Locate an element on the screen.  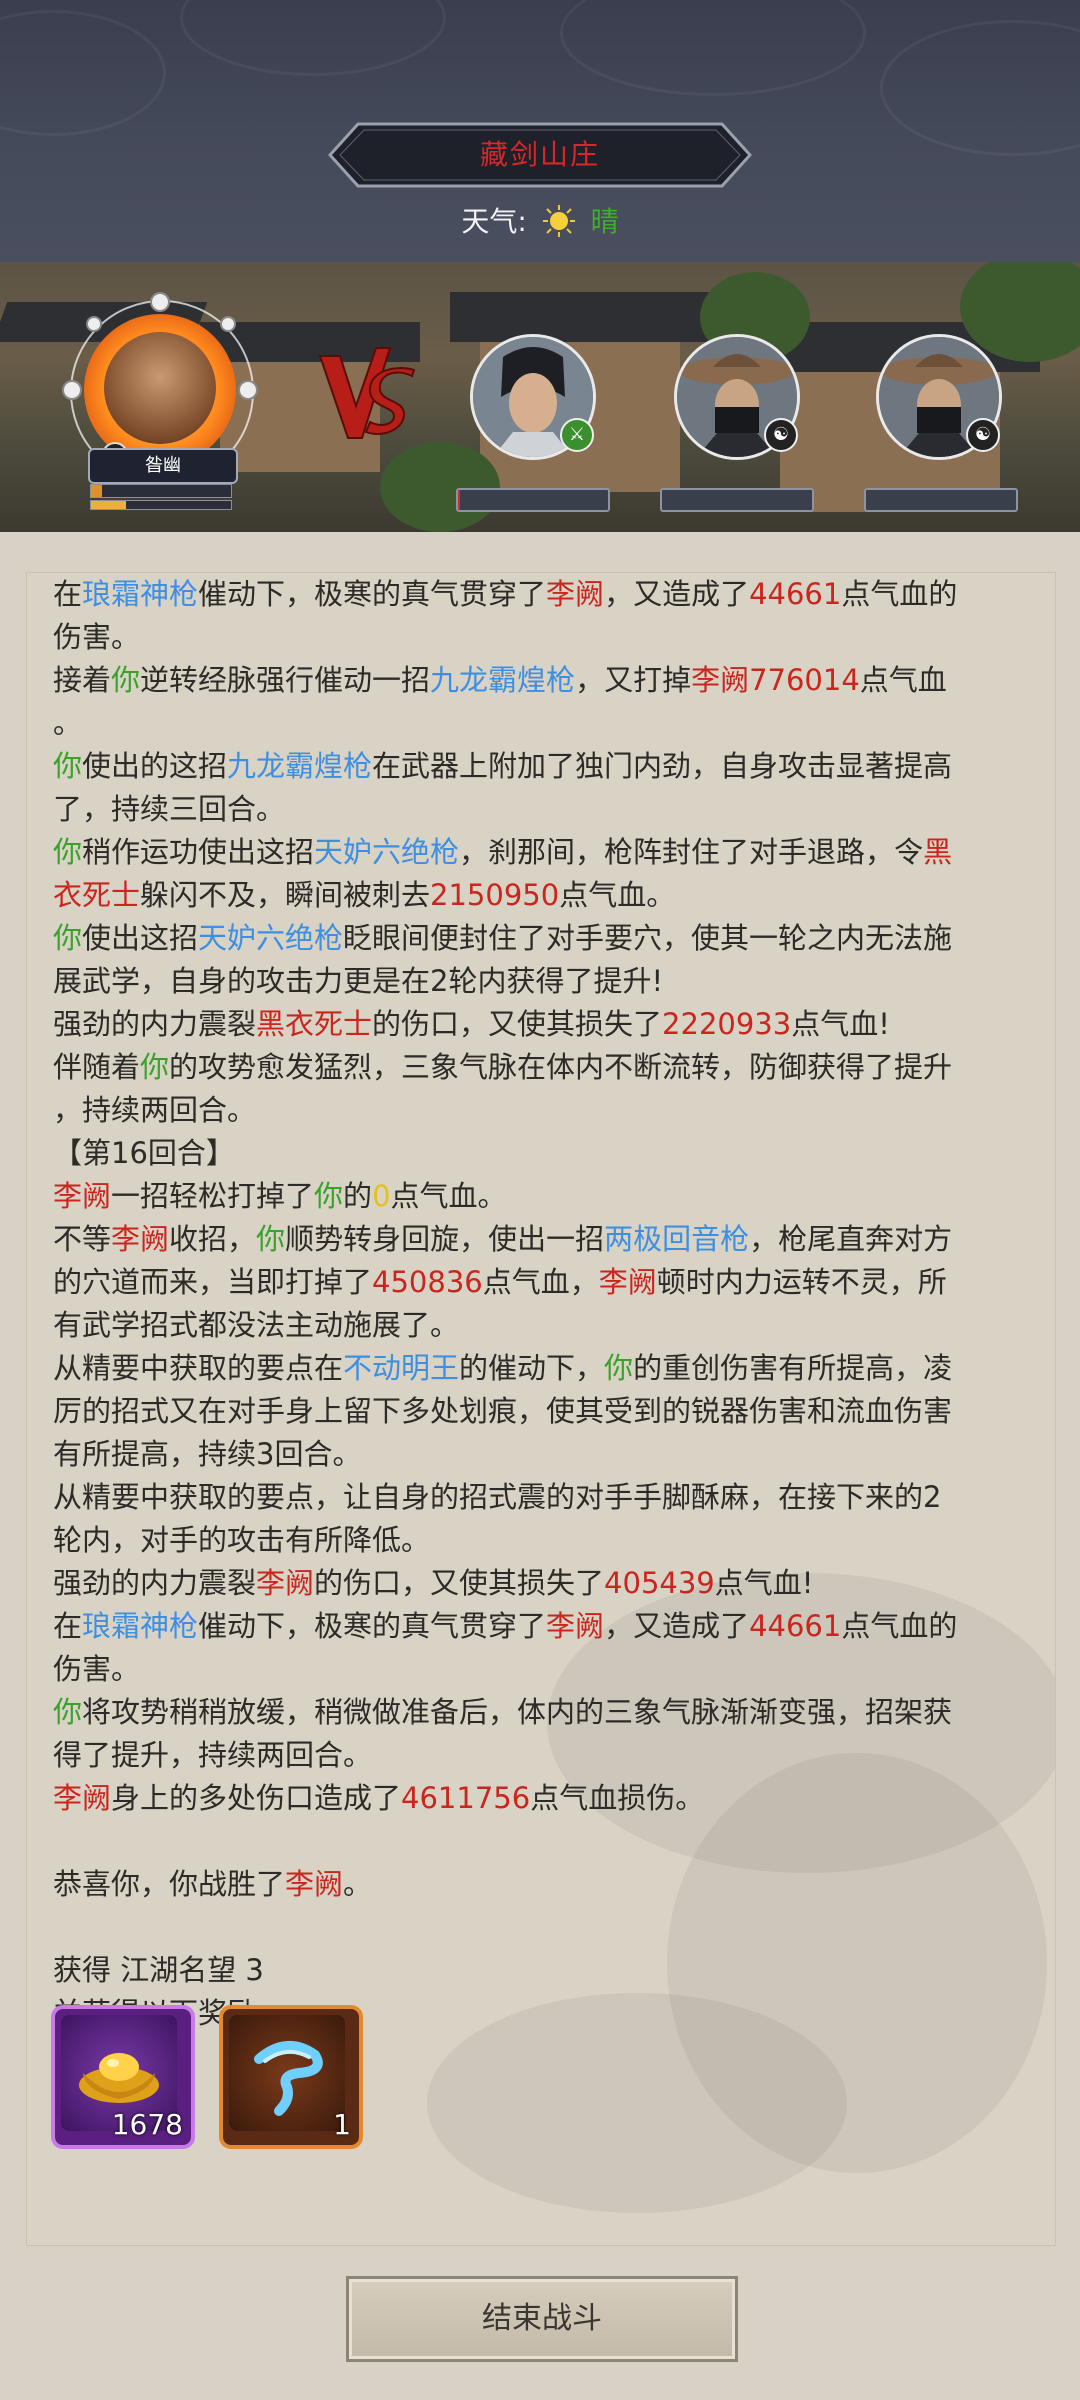
log-line: 你使出的这招九龙霸煌枪在武器上附加了独门内劲，自身攻击显著提高 is located at coordinates (548, 766).